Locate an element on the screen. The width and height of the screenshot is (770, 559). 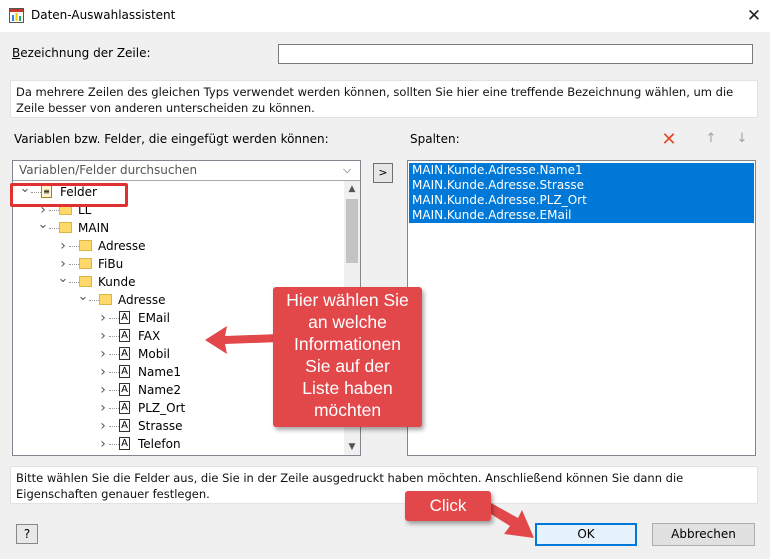
felder-highlight-frame is located at coordinates (69, 195).